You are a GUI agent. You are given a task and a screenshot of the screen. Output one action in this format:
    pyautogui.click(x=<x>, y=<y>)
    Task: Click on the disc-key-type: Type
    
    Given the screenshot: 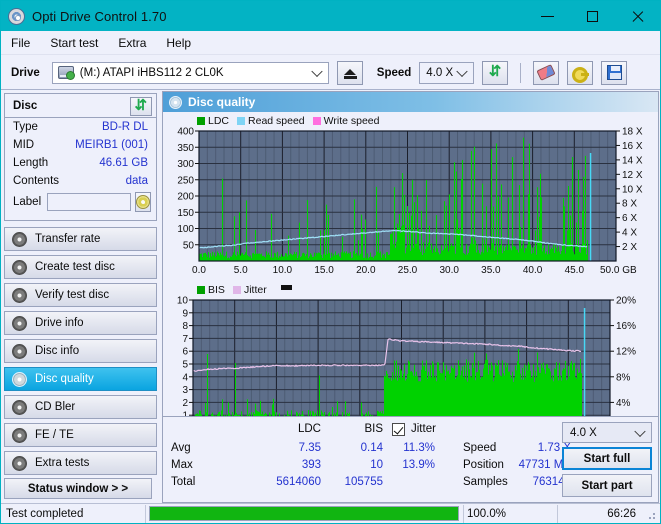 What is the action you would take?
    pyautogui.click(x=25, y=127)
    